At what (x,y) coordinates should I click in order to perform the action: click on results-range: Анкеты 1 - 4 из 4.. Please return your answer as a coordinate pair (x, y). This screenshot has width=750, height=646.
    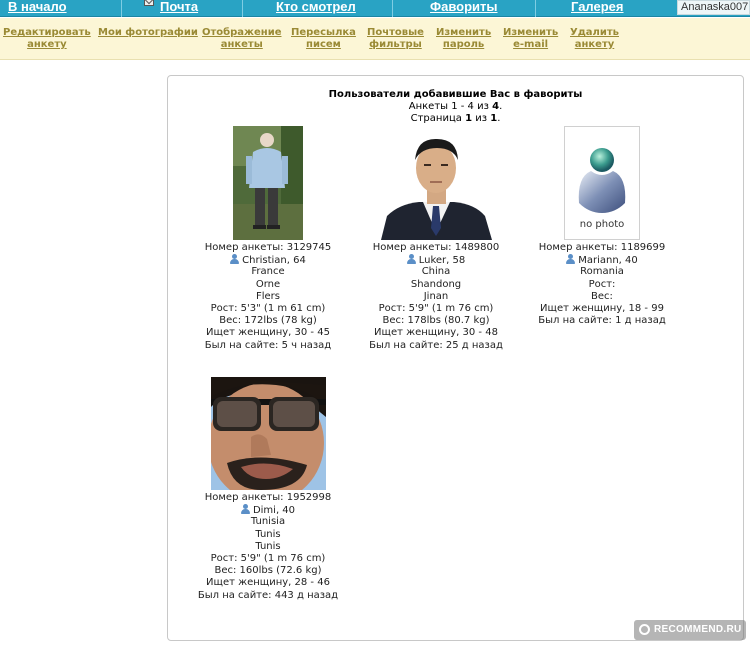
    Looking at the image, I should click on (455, 107).